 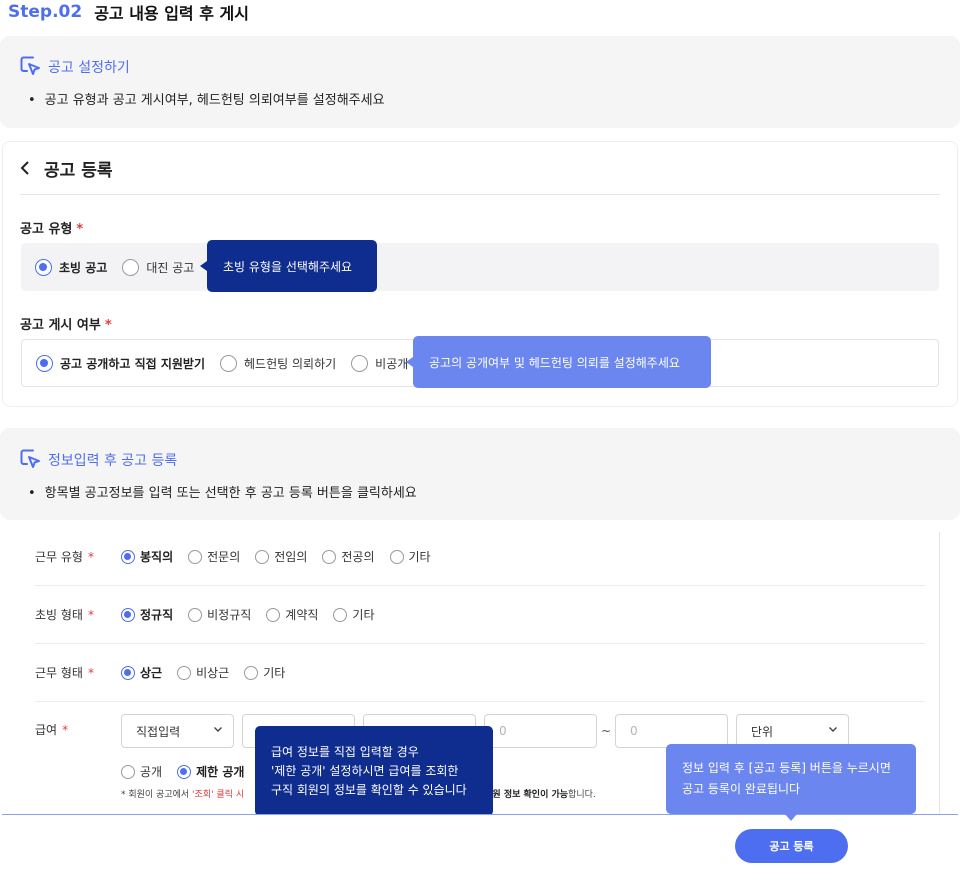 I want to click on guide-title: 정보입력 후 공고 등록, so click(x=98, y=459).